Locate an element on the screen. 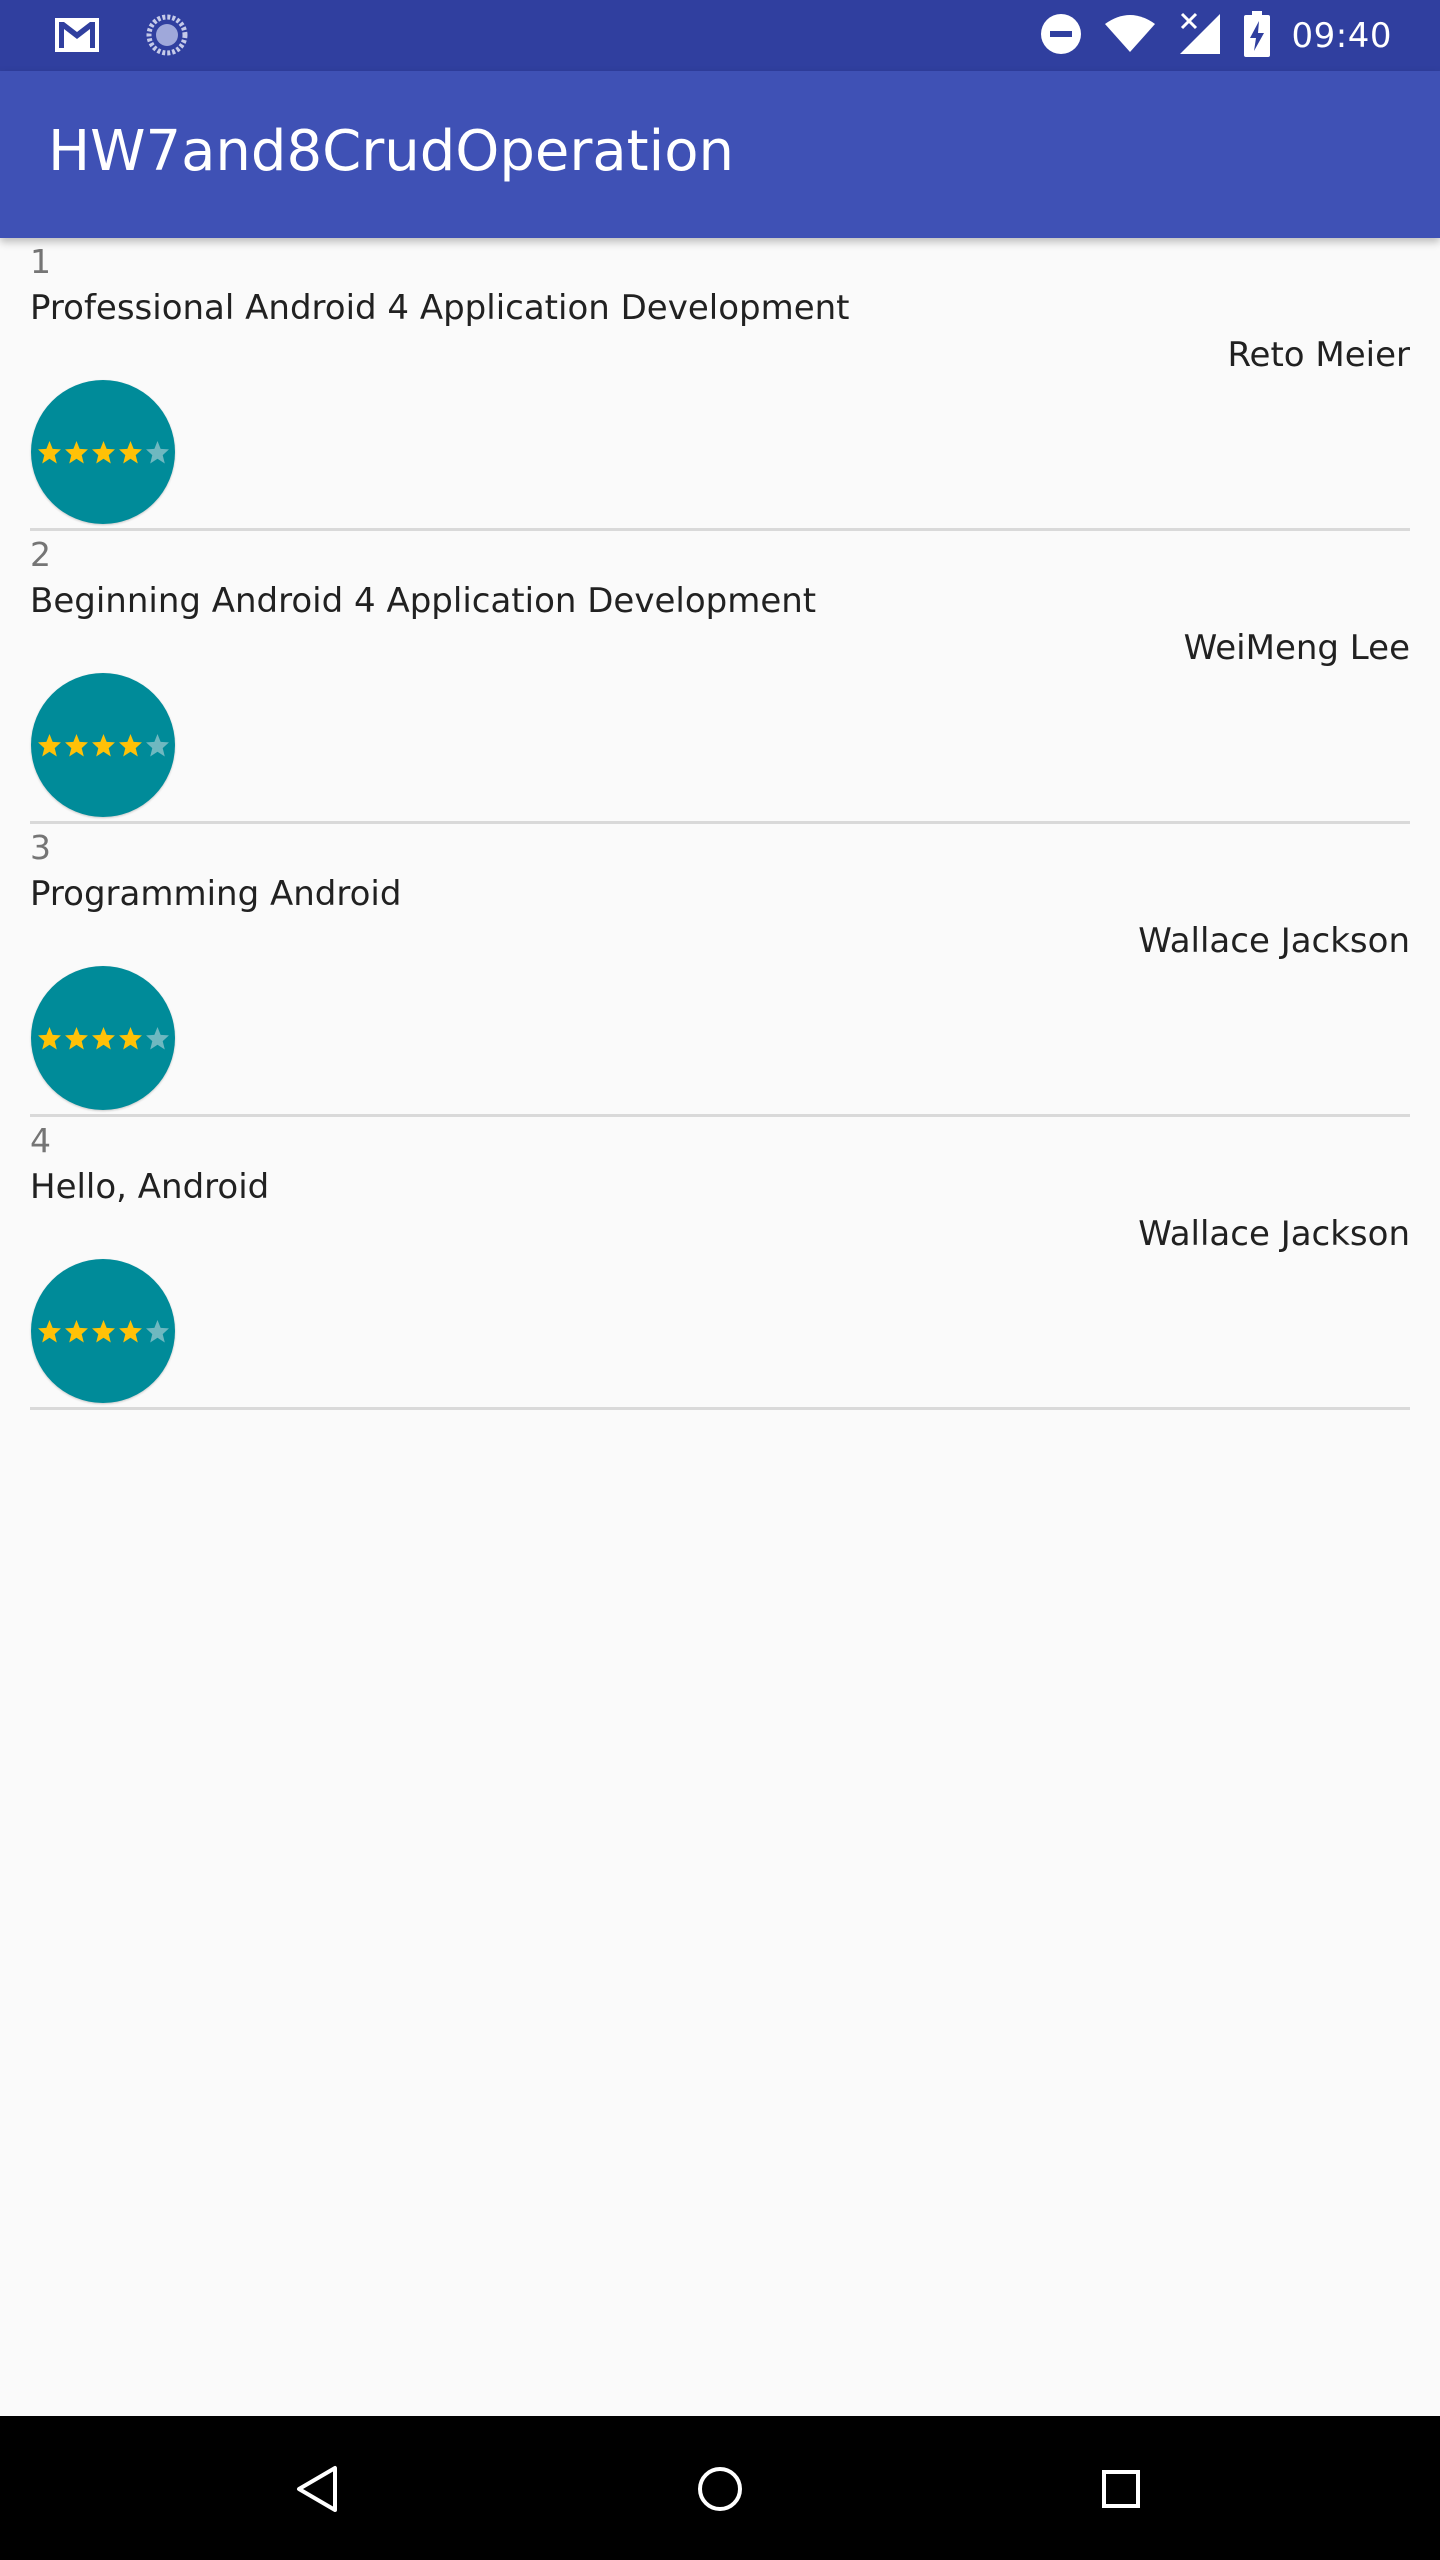  book-id: 4 is located at coordinates (40, 1140).